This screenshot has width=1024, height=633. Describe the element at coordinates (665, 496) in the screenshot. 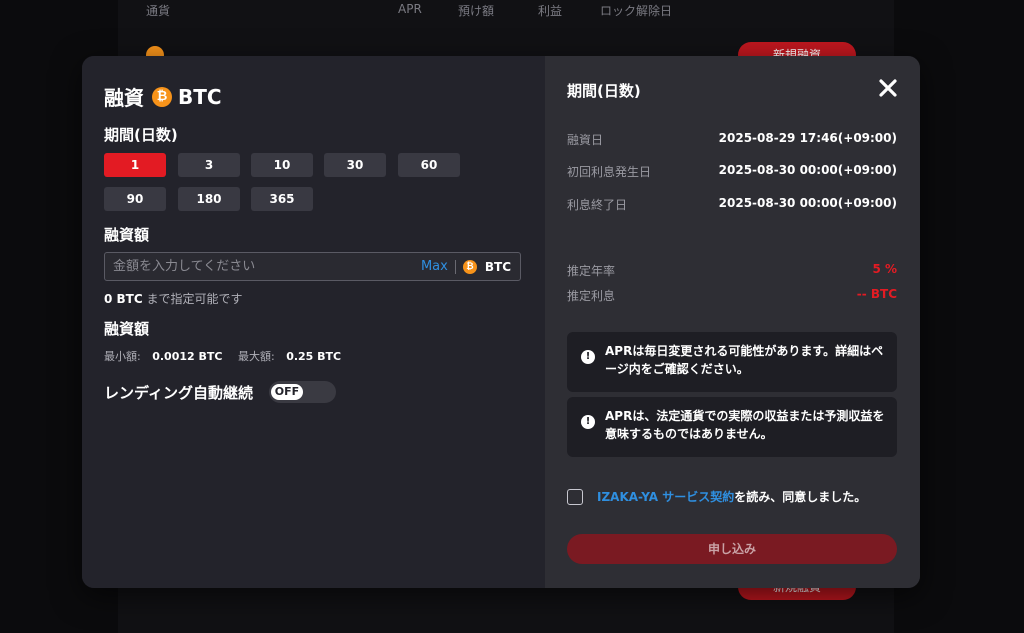

I see `service-agreement-link: IZAKA-YA サービス契約` at that location.